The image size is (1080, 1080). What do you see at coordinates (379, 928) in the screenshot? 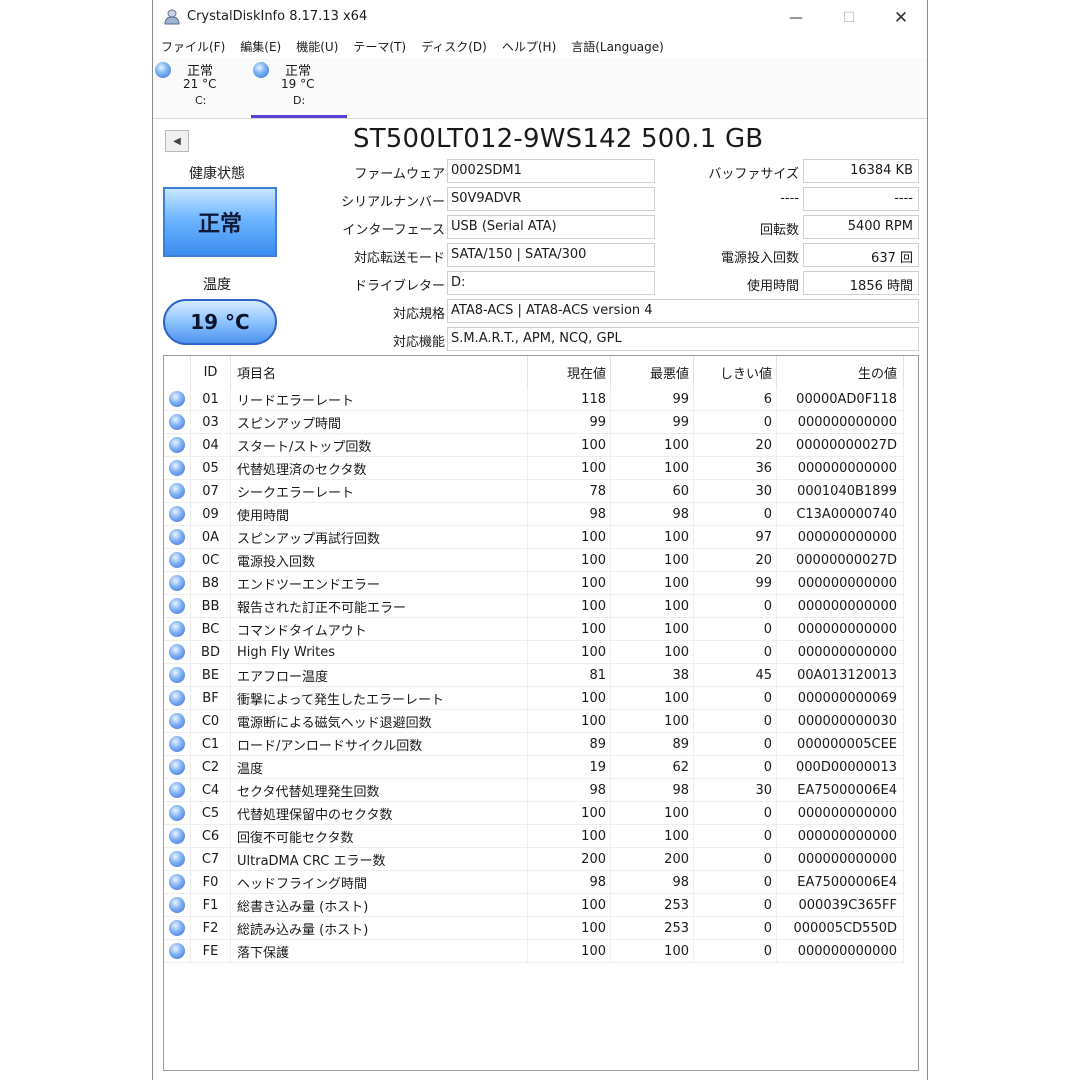
I see `attribute-name: 総読み込み量 (ホスト)` at bounding box center [379, 928].